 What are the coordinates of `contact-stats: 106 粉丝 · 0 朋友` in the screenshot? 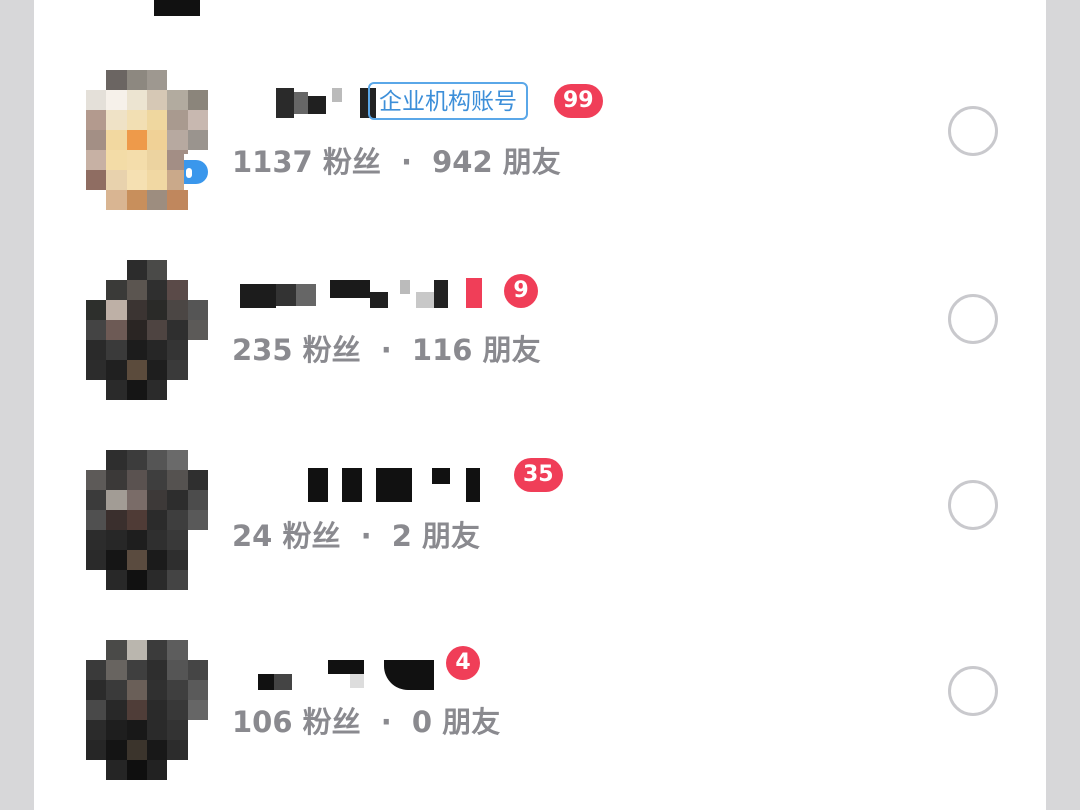 It's located at (366, 722).